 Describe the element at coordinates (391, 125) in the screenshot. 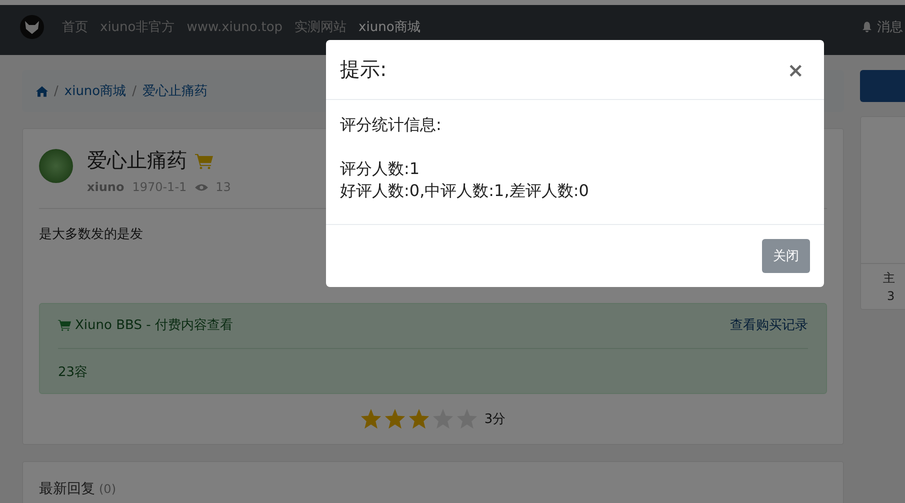

I see `modal-text: 评分统计信息:` at that location.